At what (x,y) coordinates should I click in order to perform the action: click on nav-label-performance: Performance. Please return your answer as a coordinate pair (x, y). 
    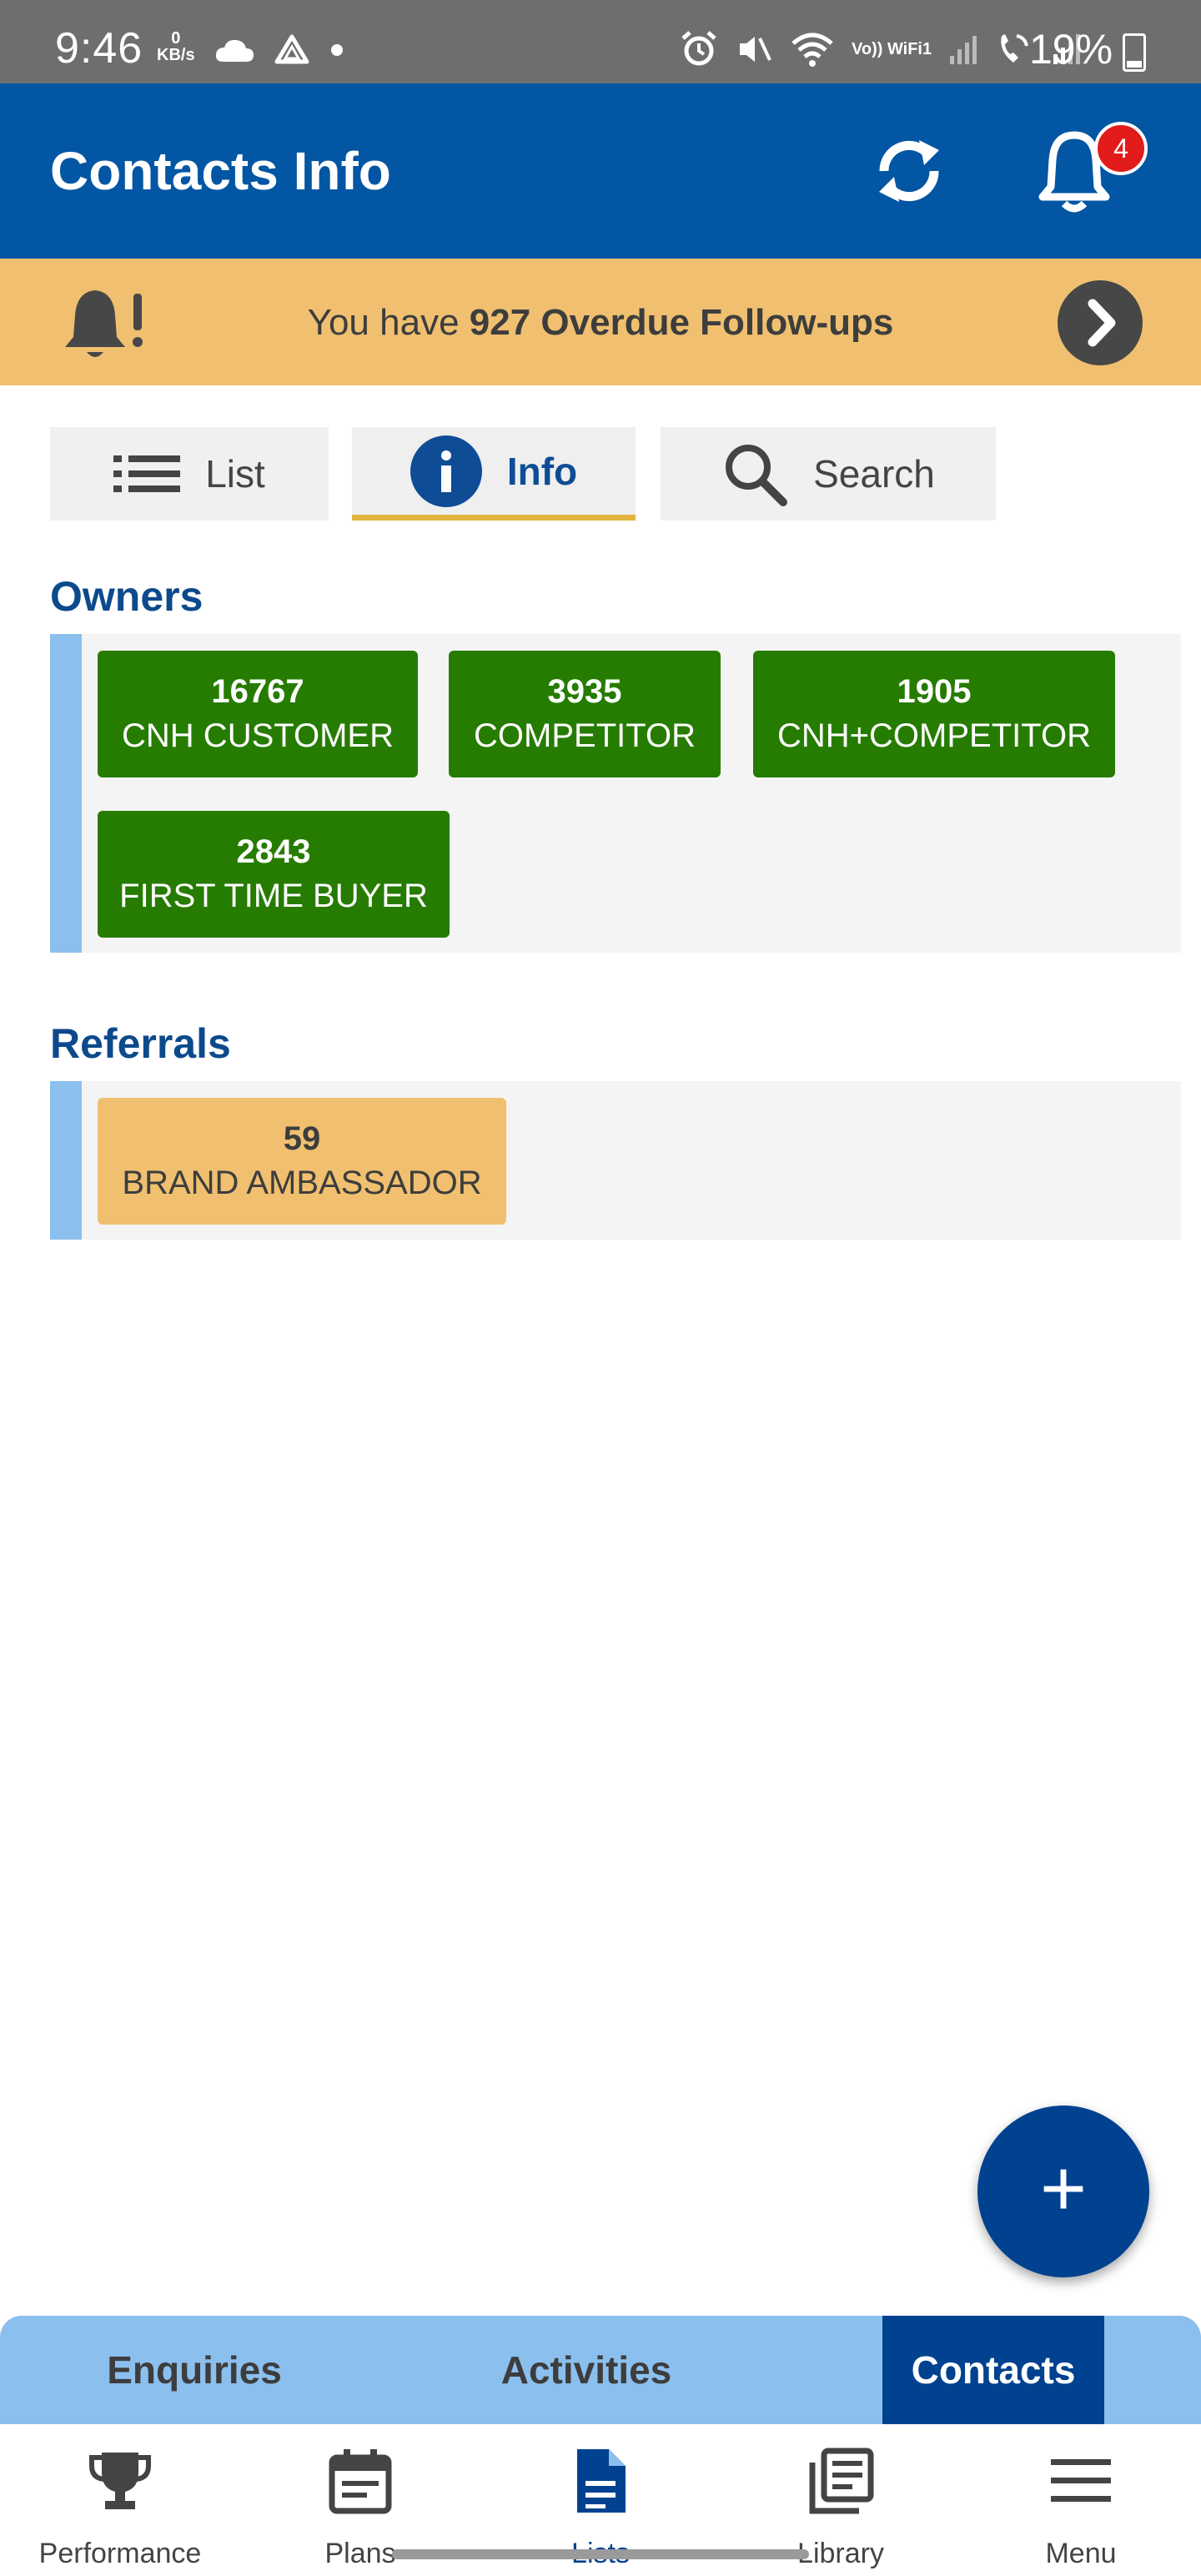
    Looking at the image, I should click on (120, 2553).